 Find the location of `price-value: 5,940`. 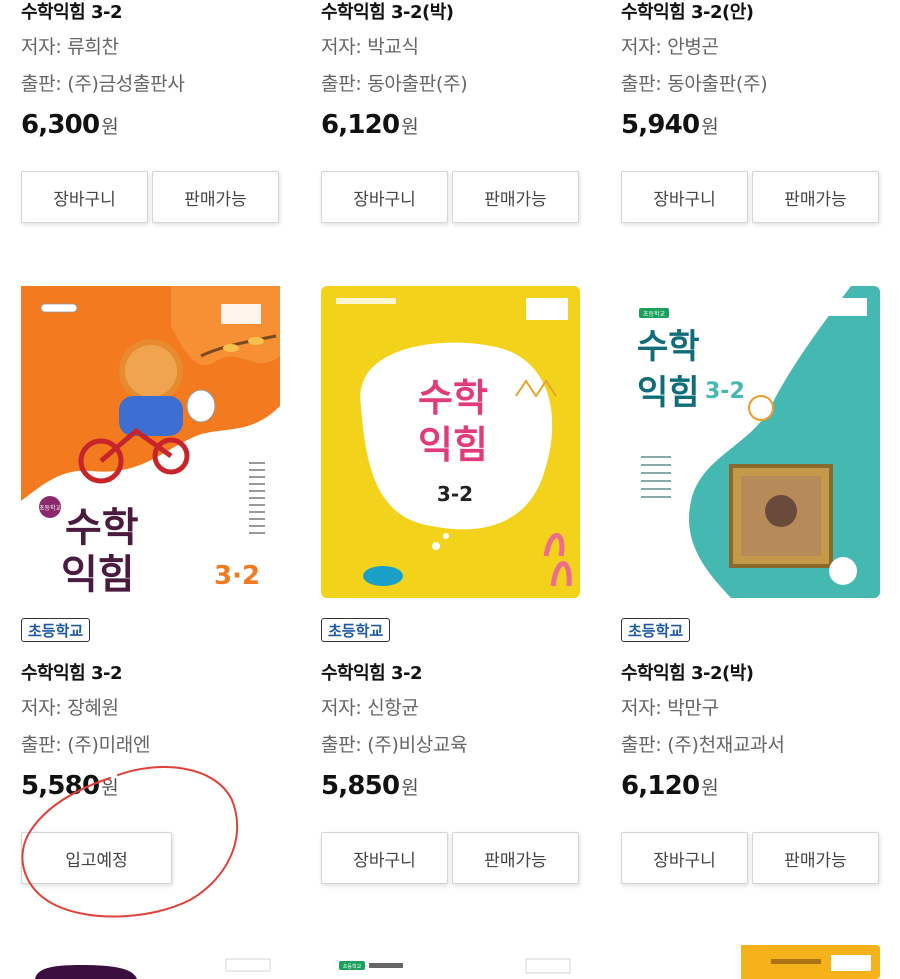

price-value: 5,940 is located at coordinates (660, 125).